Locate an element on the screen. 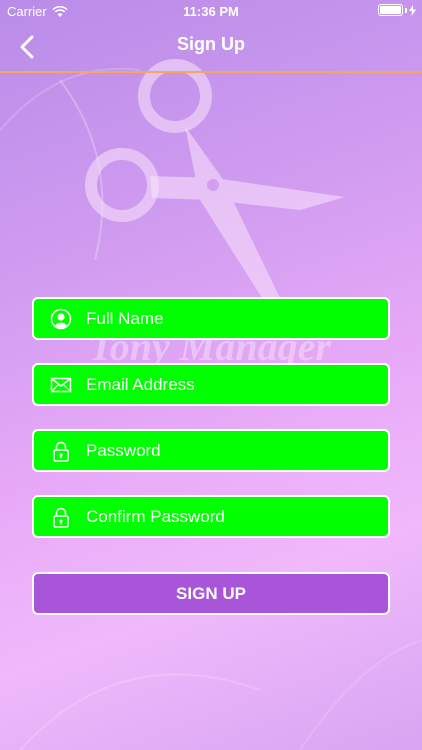 This screenshot has width=422, height=750. charging-bolt-icon is located at coordinates (412, 10).